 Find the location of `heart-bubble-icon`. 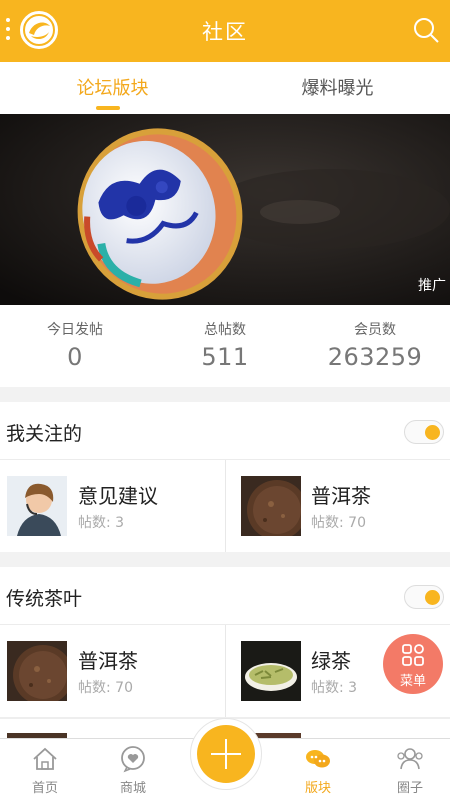

heart-bubble-icon is located at coordinates (133, 759).